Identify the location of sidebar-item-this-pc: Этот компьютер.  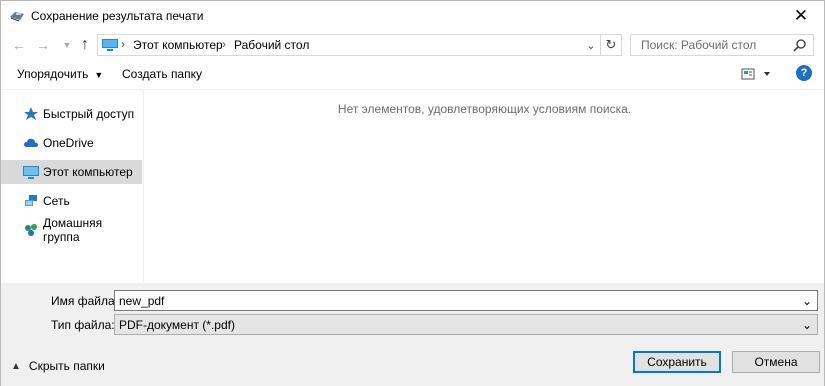
(71, 172).